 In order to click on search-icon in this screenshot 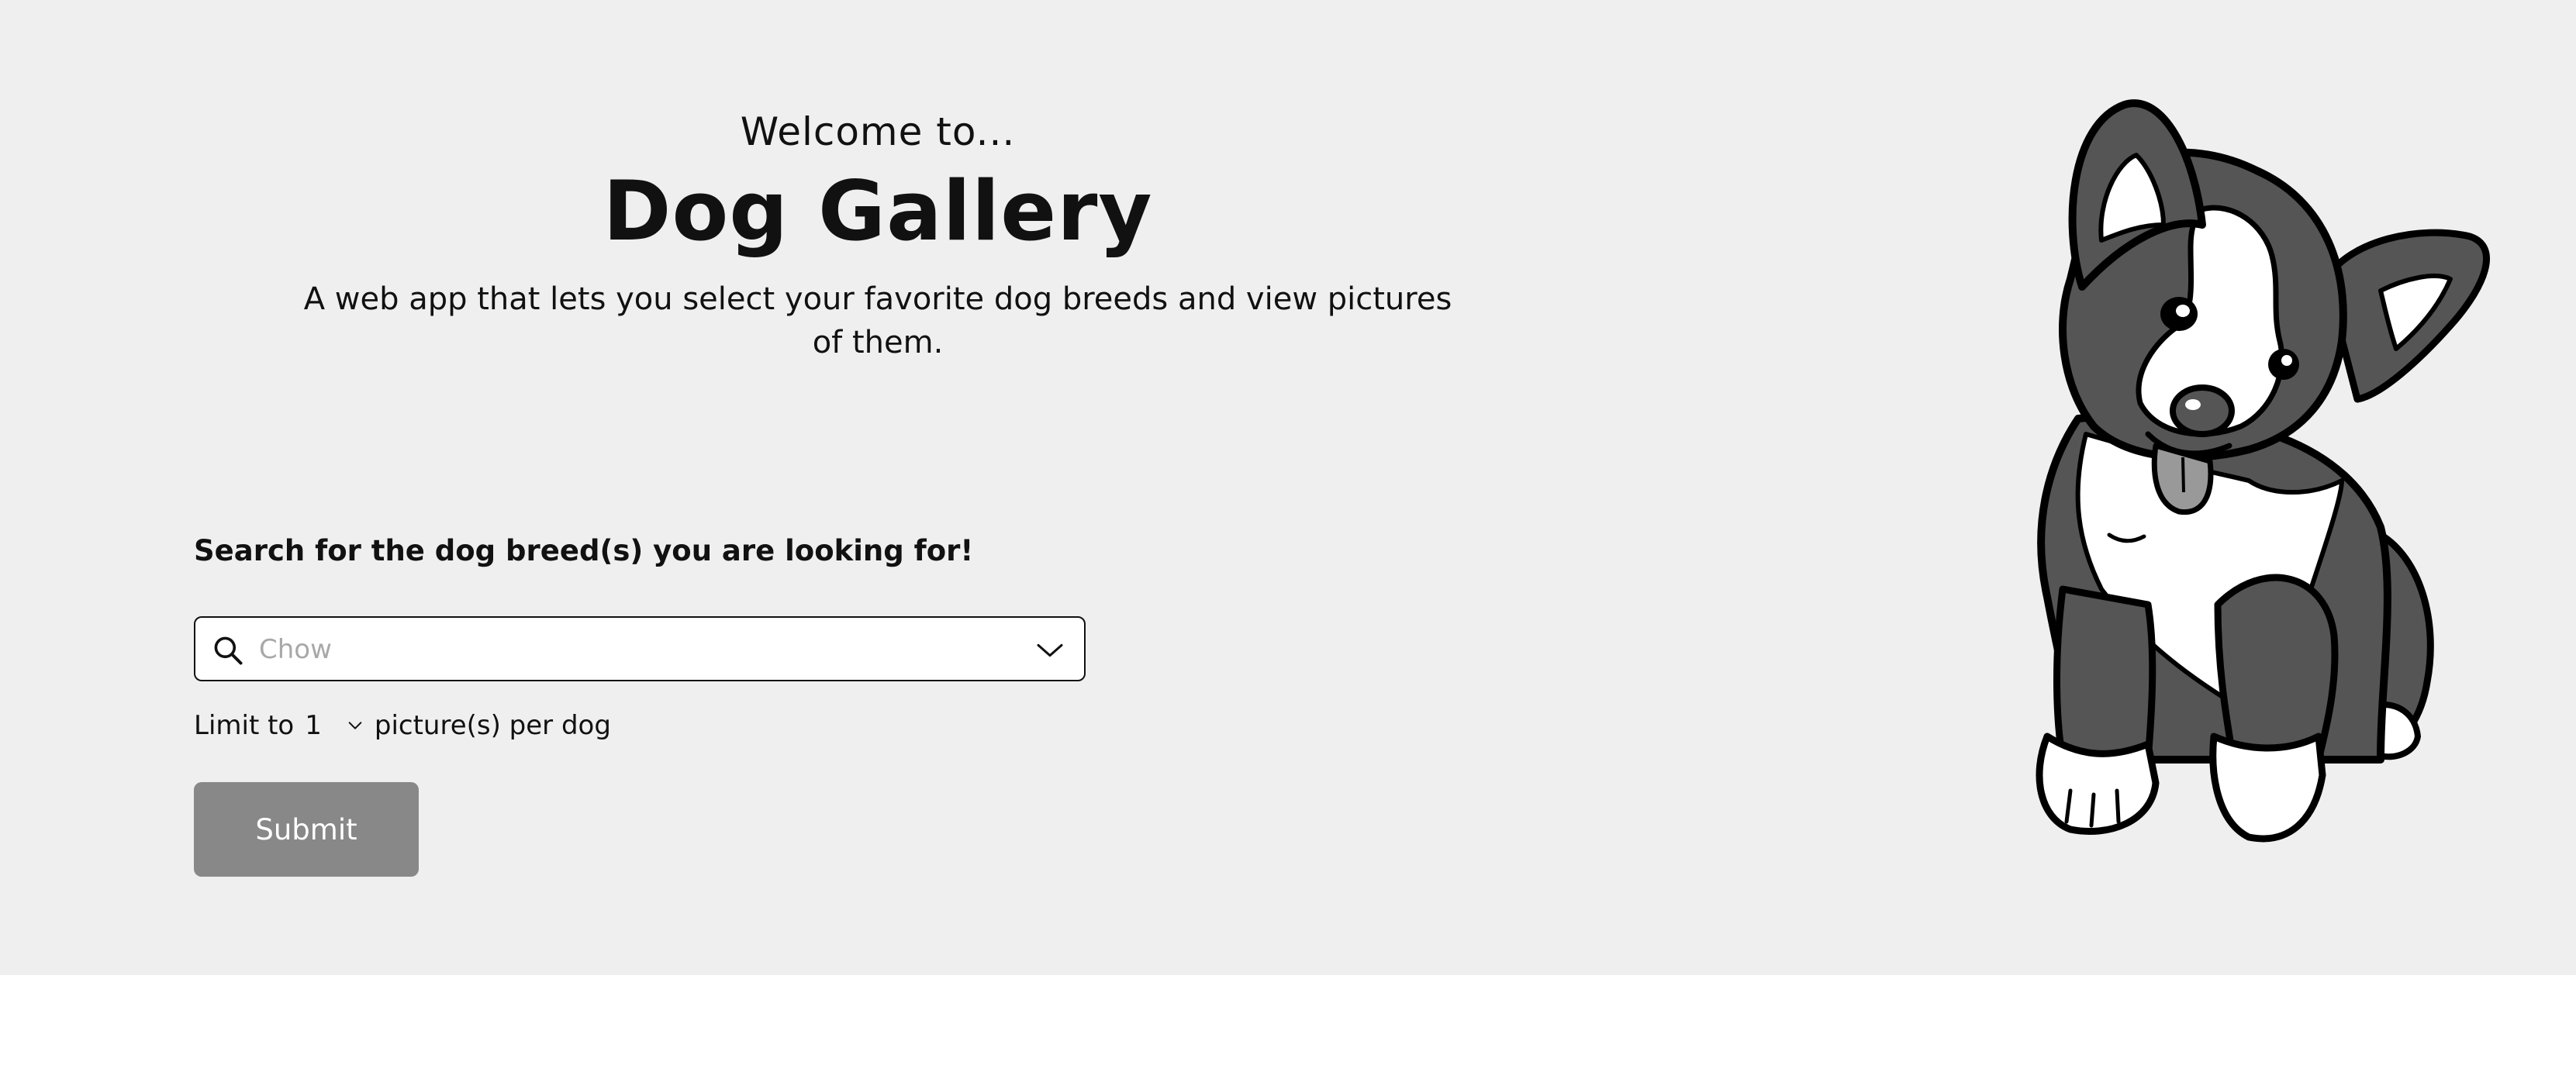, I will do `click(229, 650)`.